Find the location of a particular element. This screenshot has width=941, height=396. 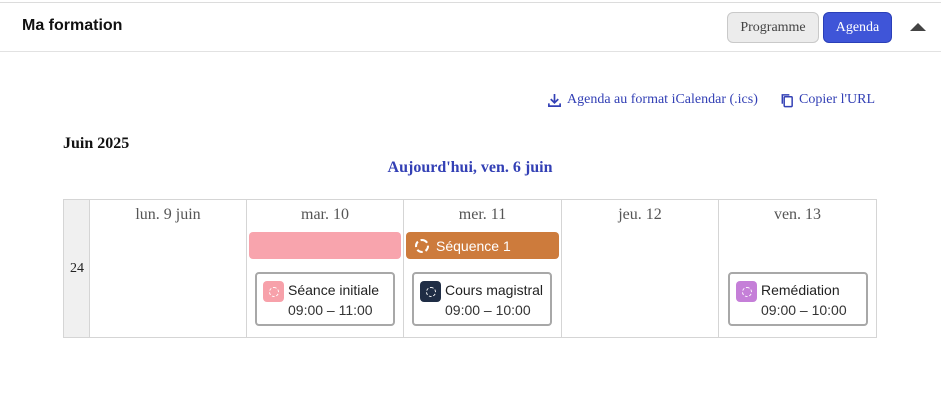

ics-link-label: Agenda au format iCalendar (.ics) is located at coordinates (662, 99).